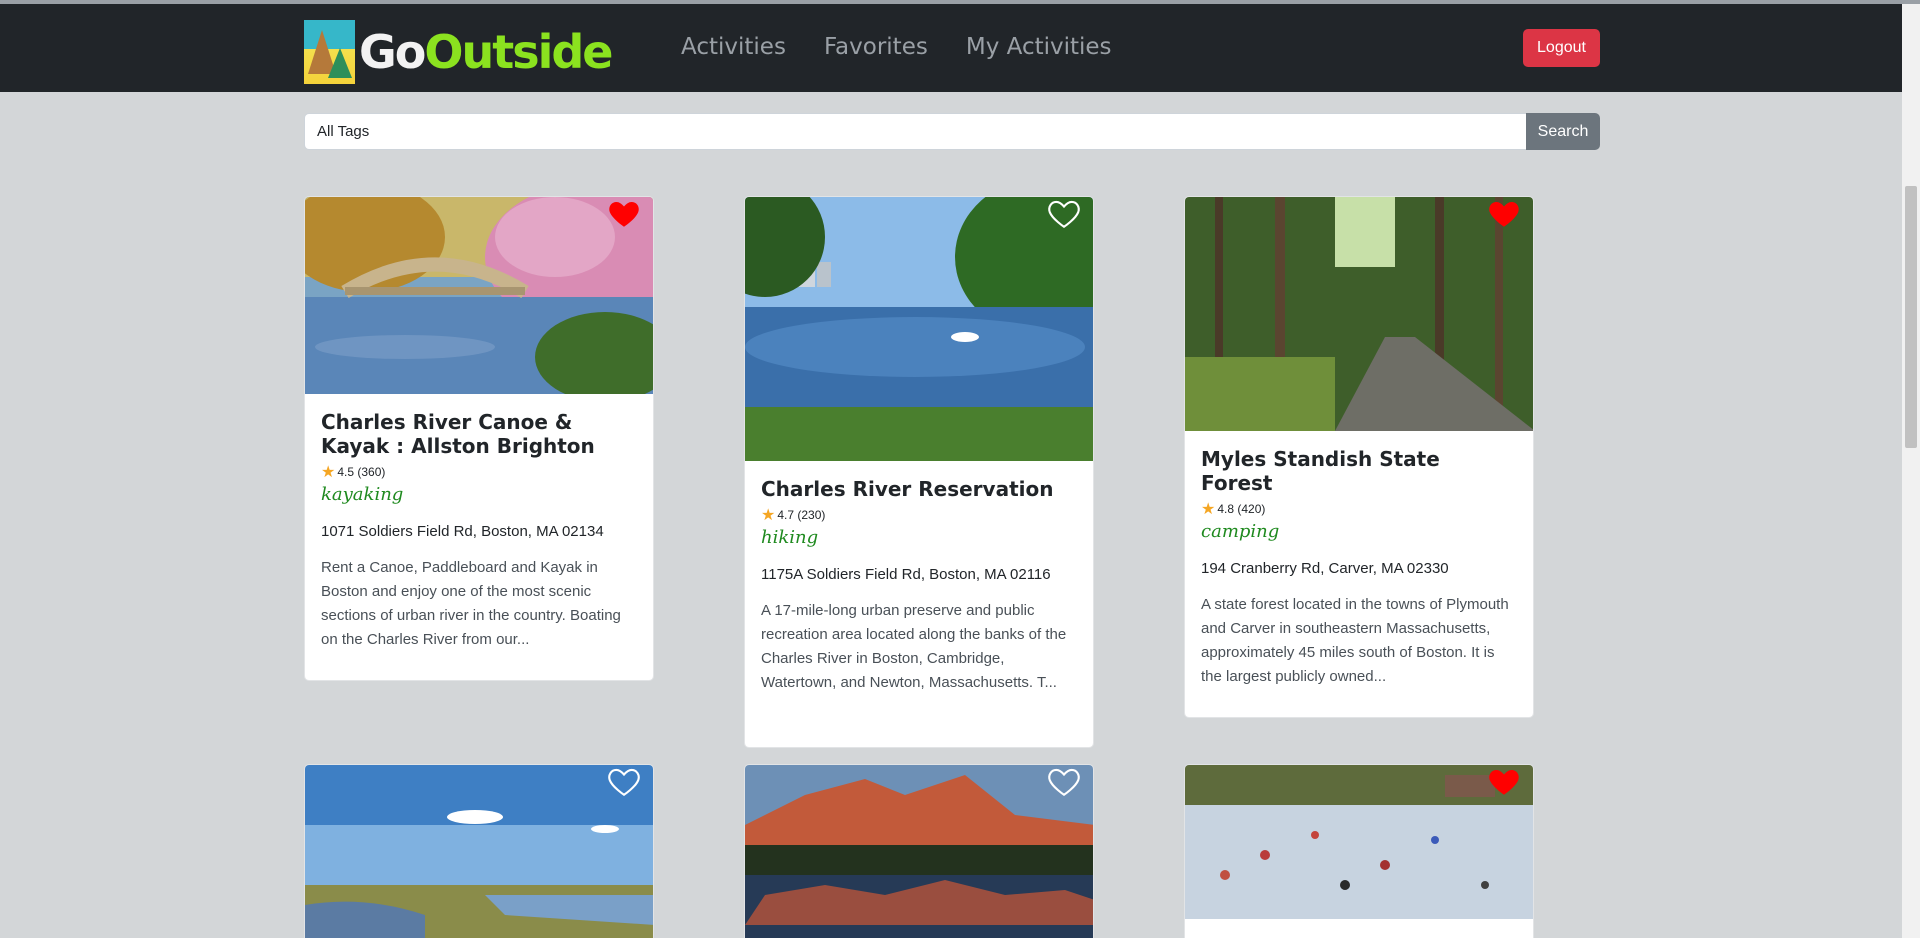  I want to click on scrollbar-thumb, so click(1911, 317).